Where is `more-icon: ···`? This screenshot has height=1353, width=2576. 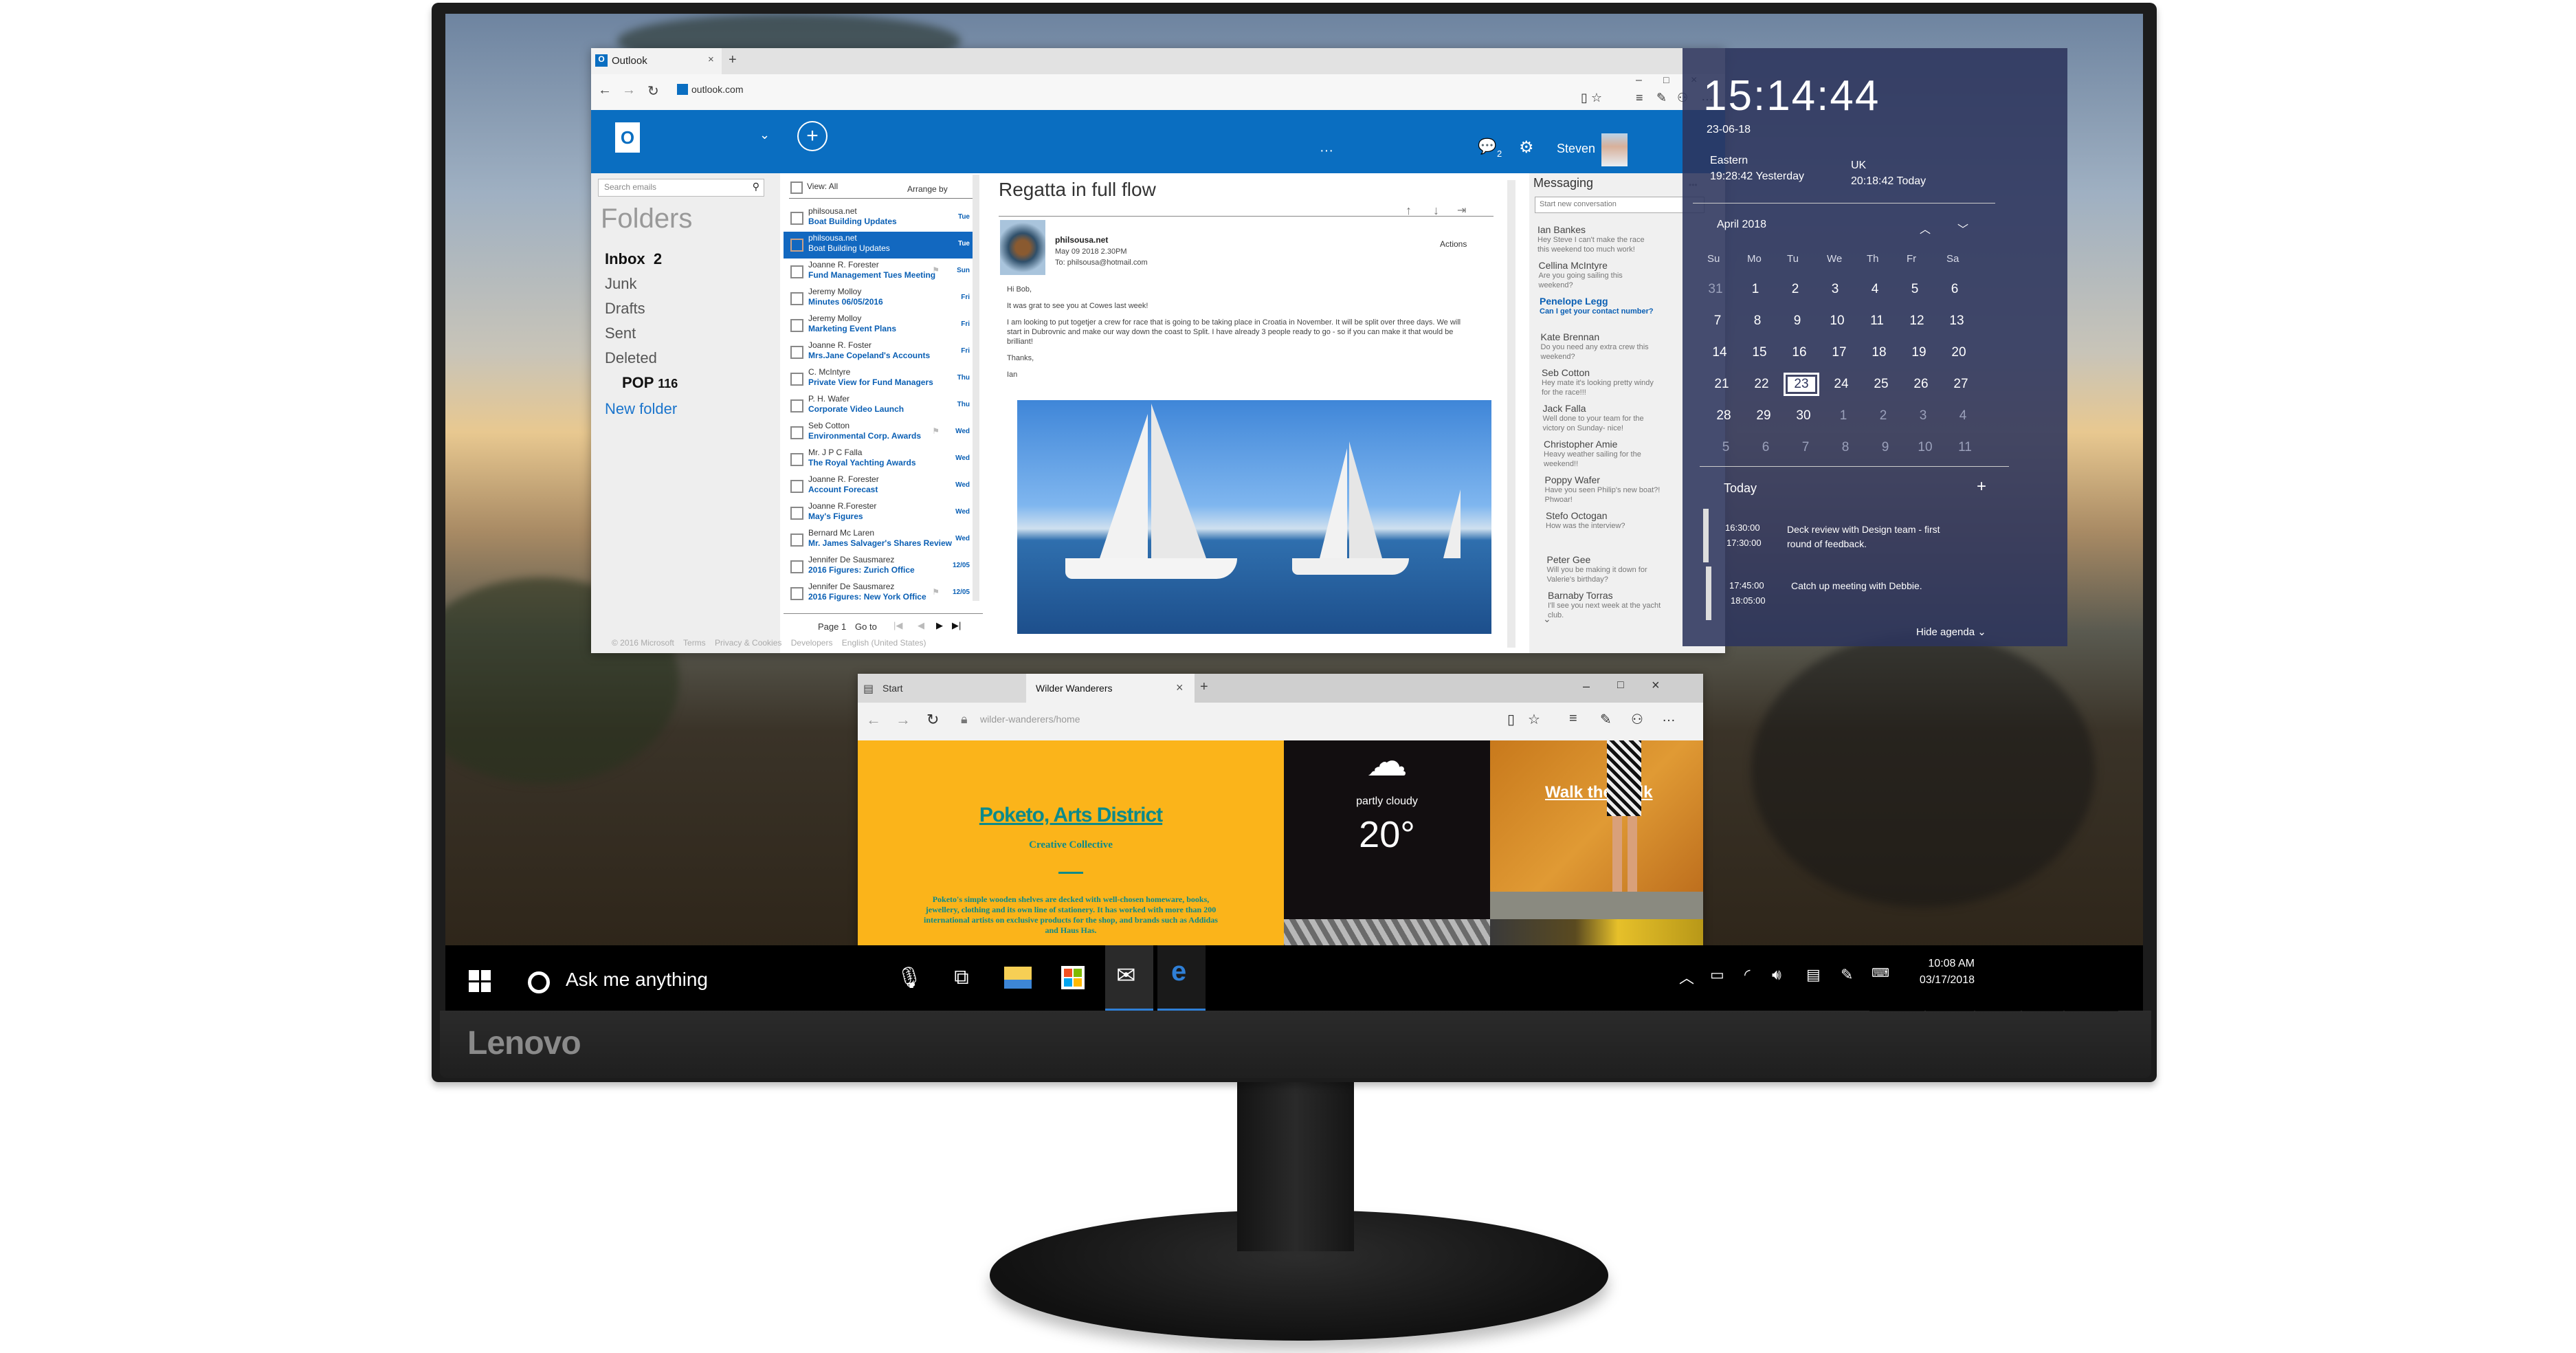
more-icon: ··· is located at coordinates (1326, 151).